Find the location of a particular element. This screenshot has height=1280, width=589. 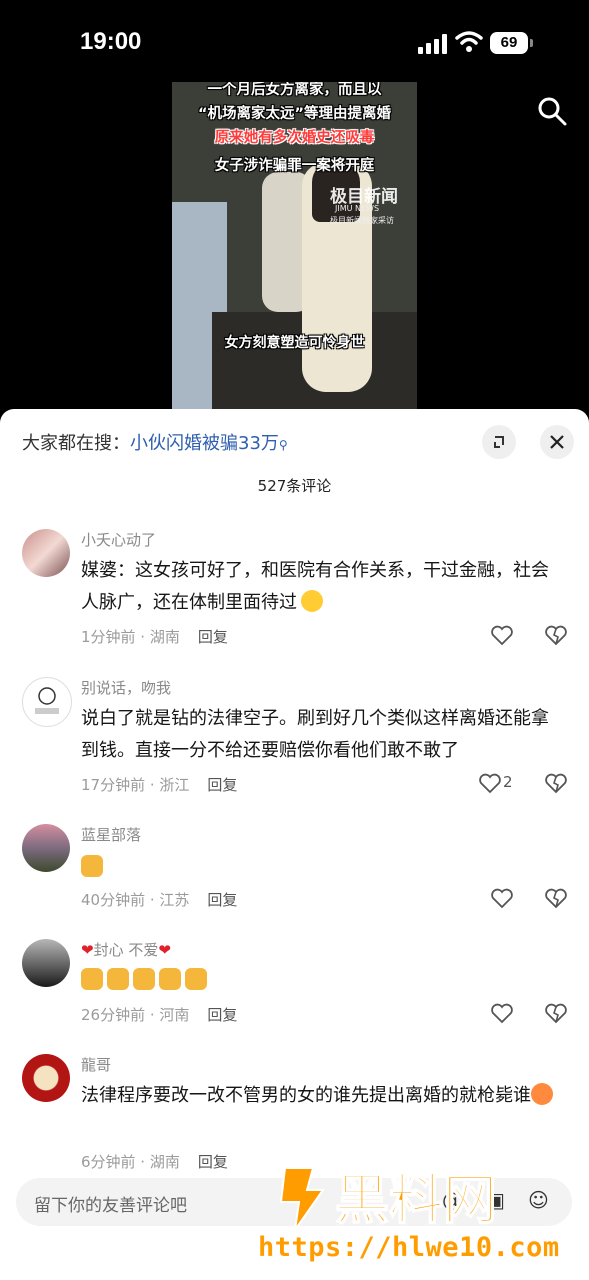

close-button is located at coordinates (557, 442).